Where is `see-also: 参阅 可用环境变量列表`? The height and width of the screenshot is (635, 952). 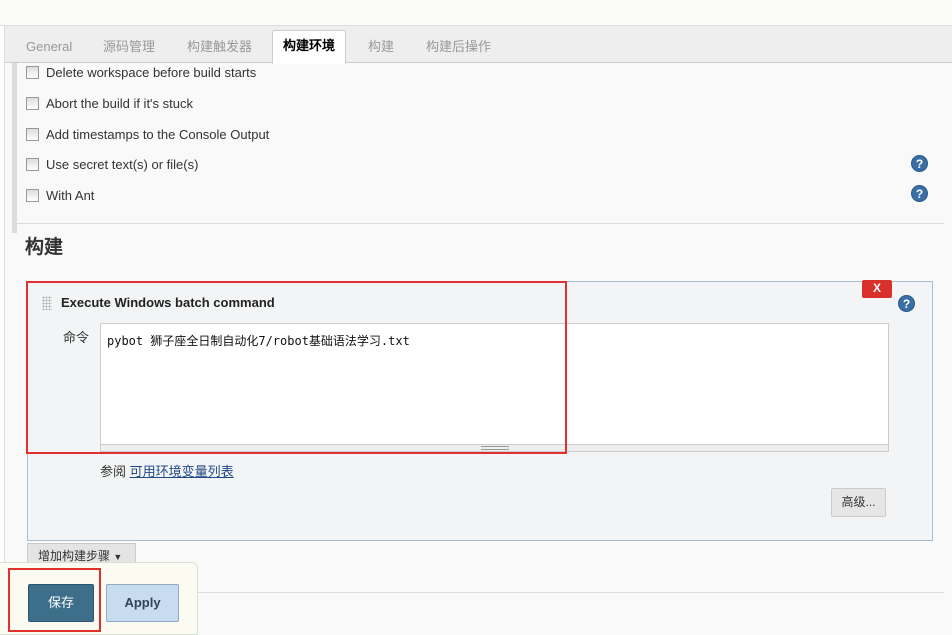 see-also: 参阅 可用环境变量列表 is located at coordinates (167, 470).